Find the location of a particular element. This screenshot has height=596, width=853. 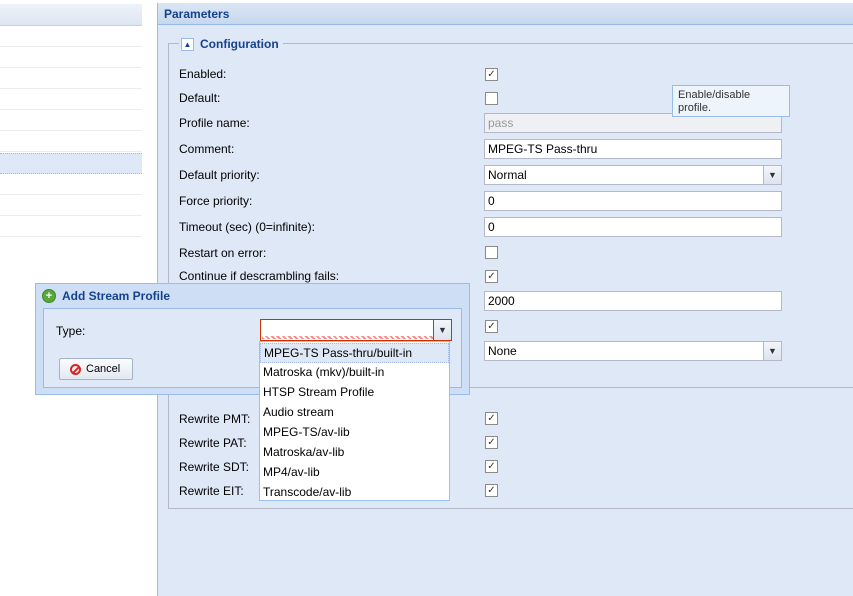

profile-list is located at coordinates (71, 119).